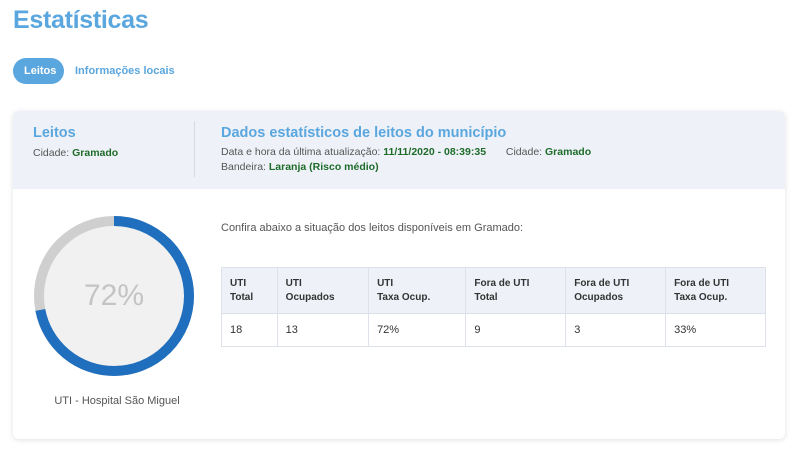 The image size is (800, 465). I want to click on header-left: Leitos Cidade: Gramado, so click(75, 142).